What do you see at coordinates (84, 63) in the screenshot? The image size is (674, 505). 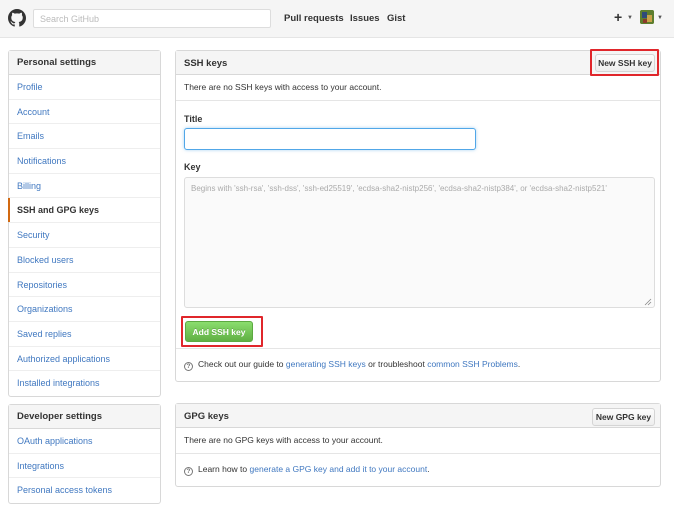 I see `menu-heading: Personal settings` at bounding box center [84, 63].